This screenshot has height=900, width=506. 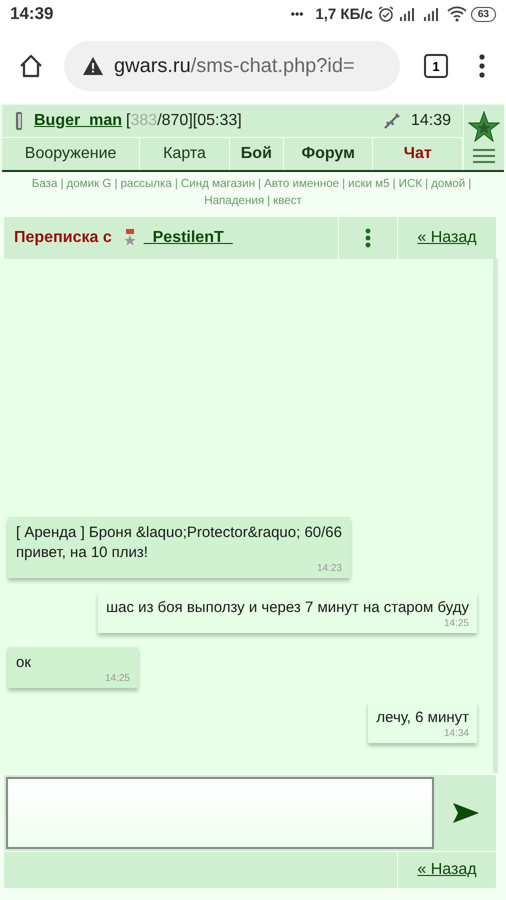 What do you see at coordinates (455, 733) in the screenshot?
I see `message-time: 14:34` at bounding box center [455, 733].